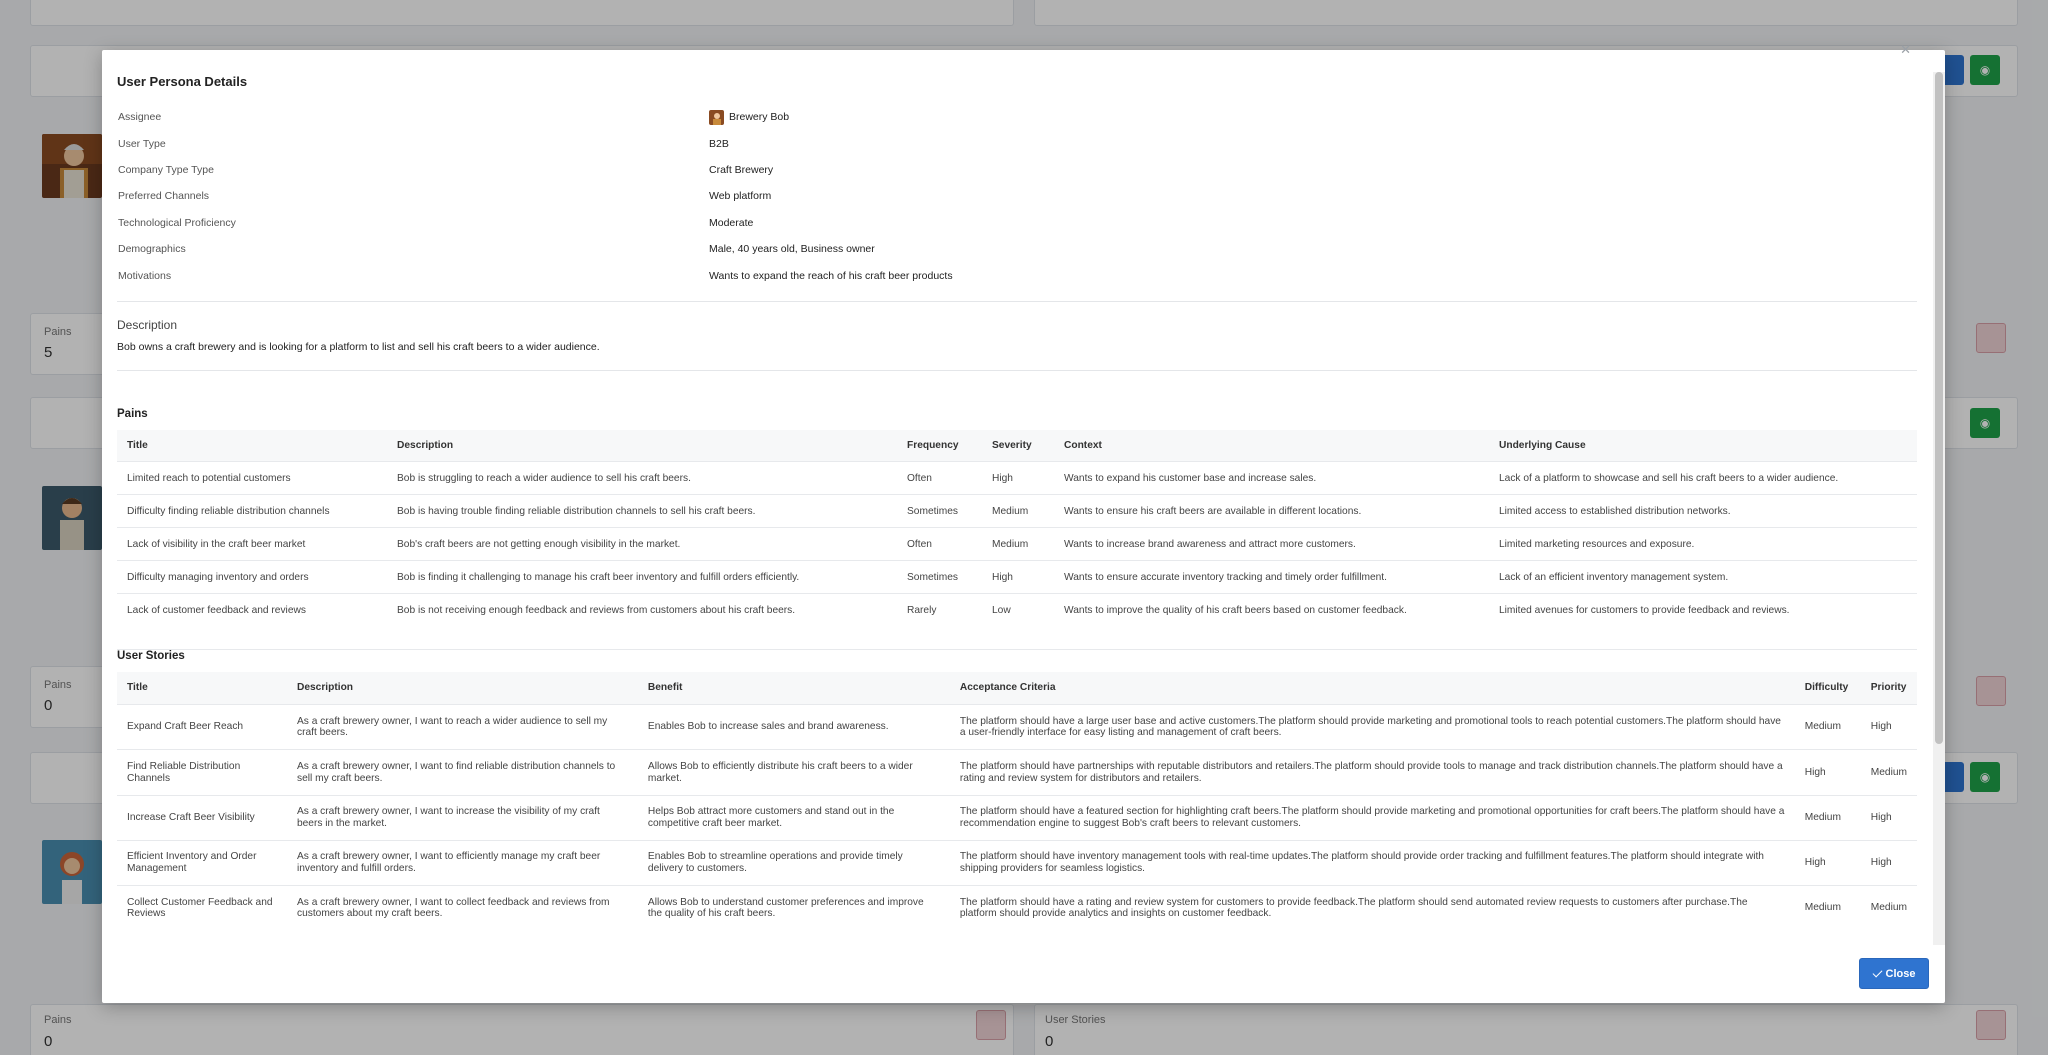 The image size is (2048, 1055). Describe the element at coordinates (202, 772) in the screenshot. I see `cell: Find Reliable Distribution Channels` at that location.